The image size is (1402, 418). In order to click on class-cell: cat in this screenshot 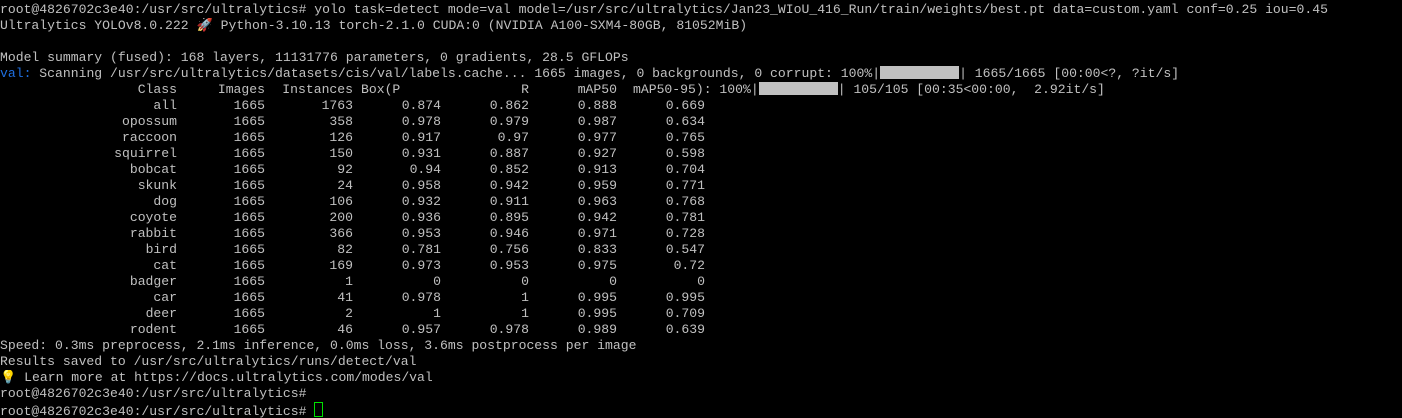, I will do `click(165, 265)`.